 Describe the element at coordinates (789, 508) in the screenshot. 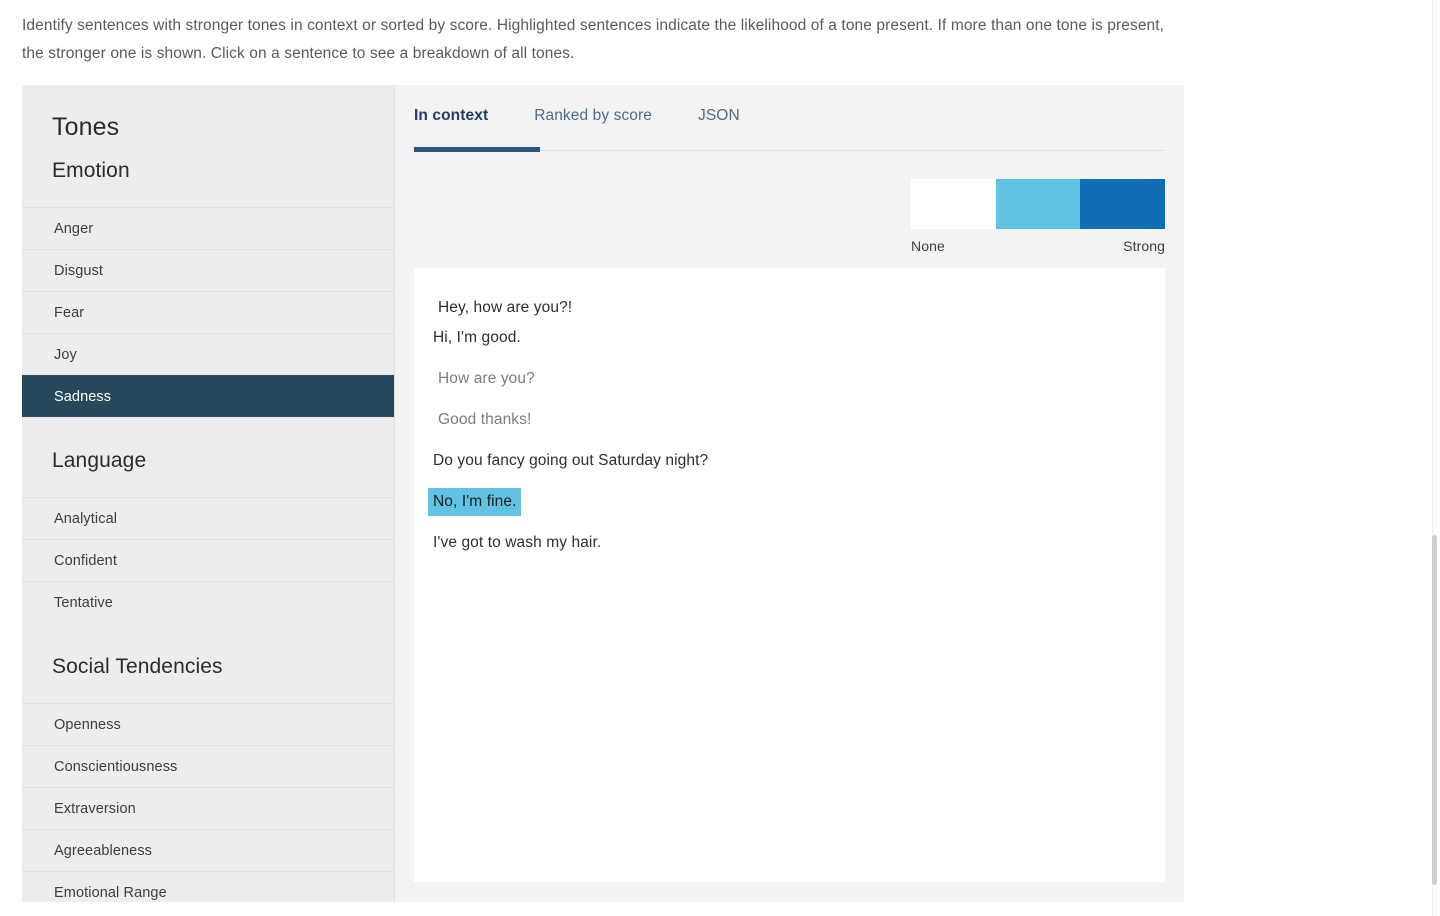

I see `sentence-row: No, I'm fine.` at that location.